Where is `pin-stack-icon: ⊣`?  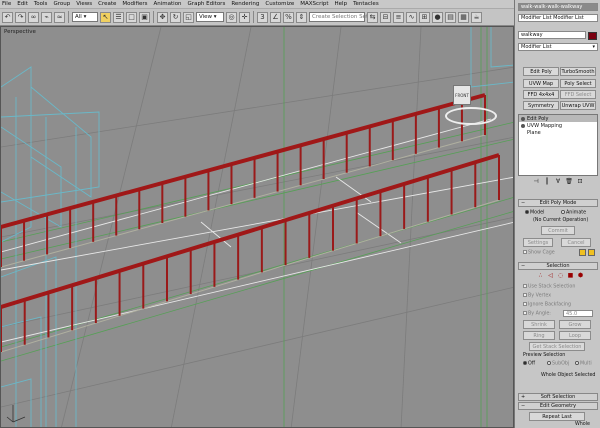
pin-stack-icon: ⊣ is located at coordinates (536, 182).